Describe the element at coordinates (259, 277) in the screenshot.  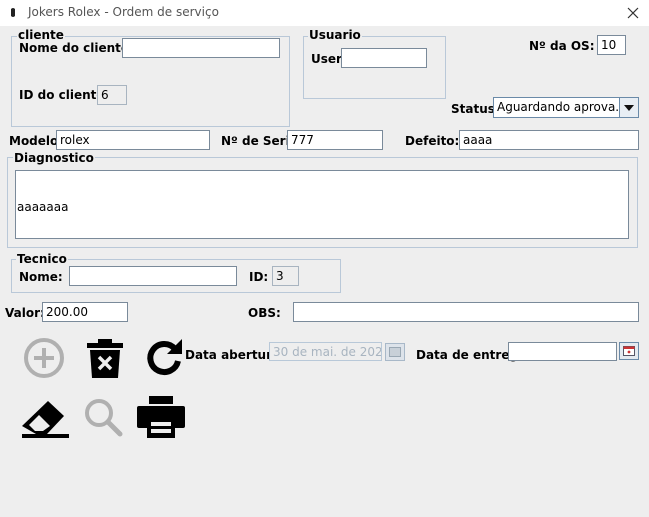
I see `tecnico-id-label: ID:` at that location.